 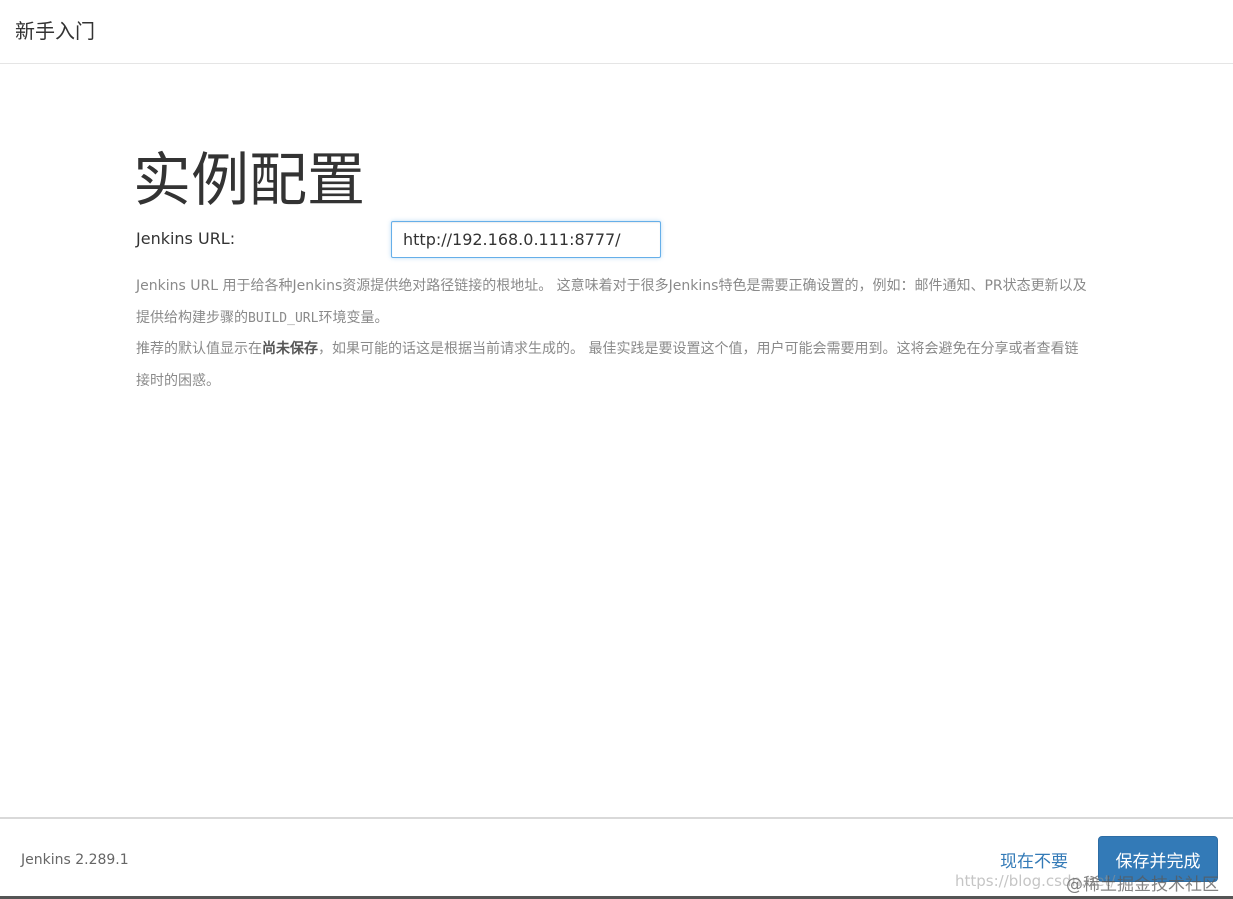 I want to click on skip-button: 现在不要, so click(x=1034, y=859).